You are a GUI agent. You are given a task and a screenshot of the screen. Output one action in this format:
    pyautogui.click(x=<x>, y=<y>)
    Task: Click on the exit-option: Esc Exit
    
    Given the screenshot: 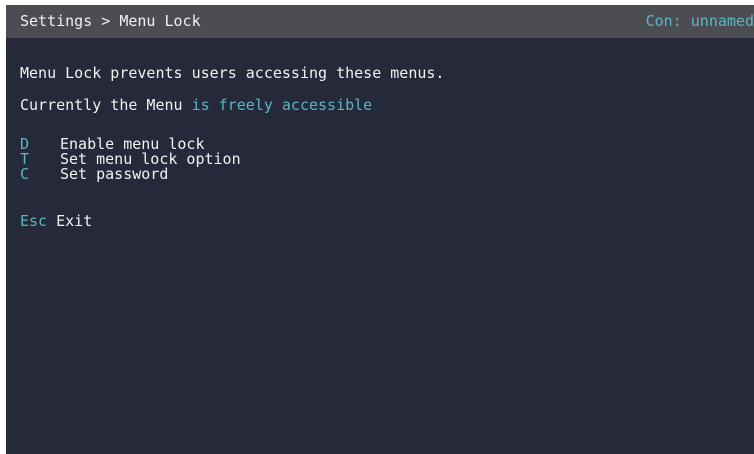 What is the action you would take?
    pyautogui.click(x=56, y=221)
    